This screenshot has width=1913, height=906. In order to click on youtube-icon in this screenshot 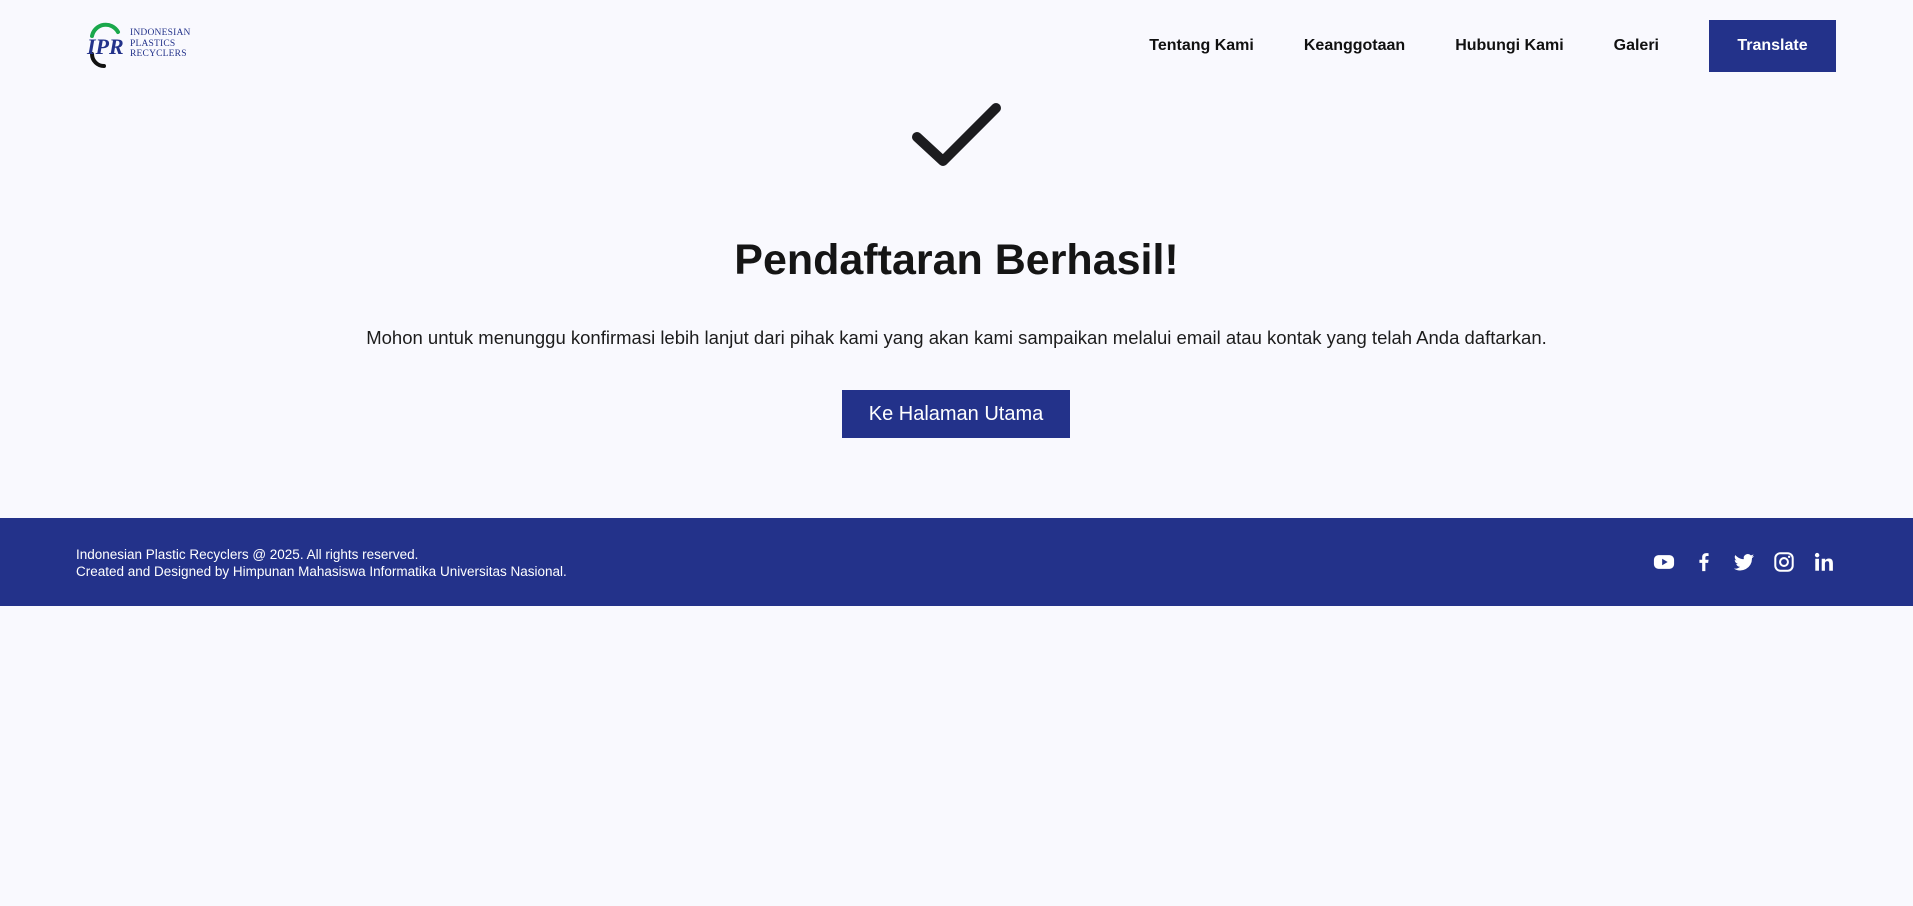, I will do `click(1664, 562)`.